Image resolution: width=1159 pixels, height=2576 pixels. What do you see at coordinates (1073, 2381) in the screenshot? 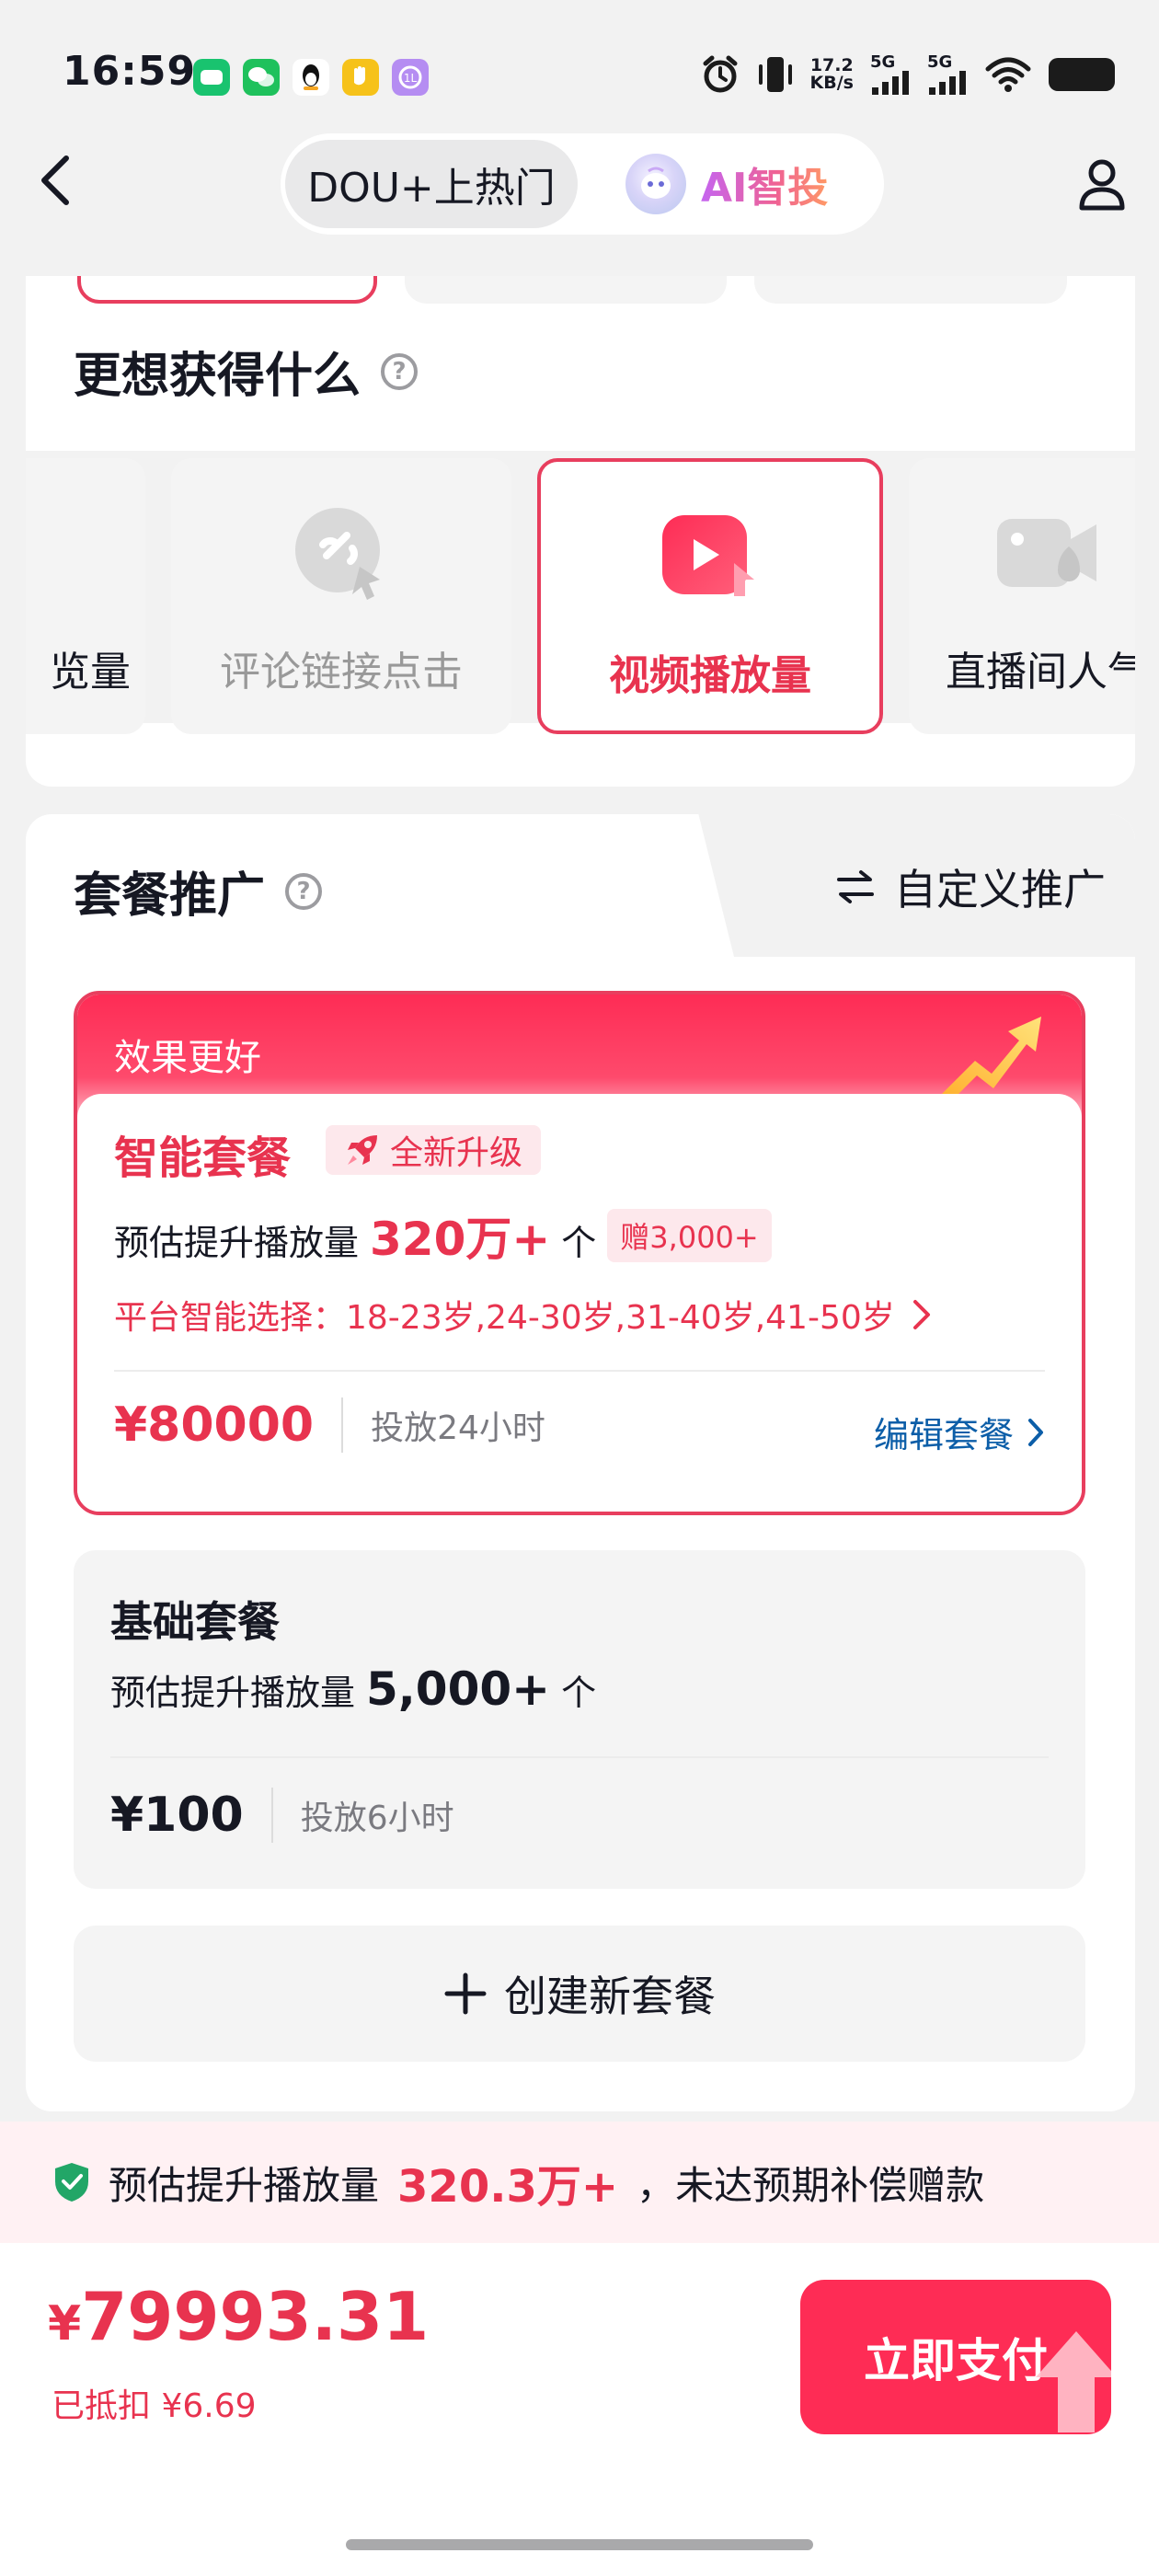
I see `arrow-up-icon` at bounding box center [1073, 2381].